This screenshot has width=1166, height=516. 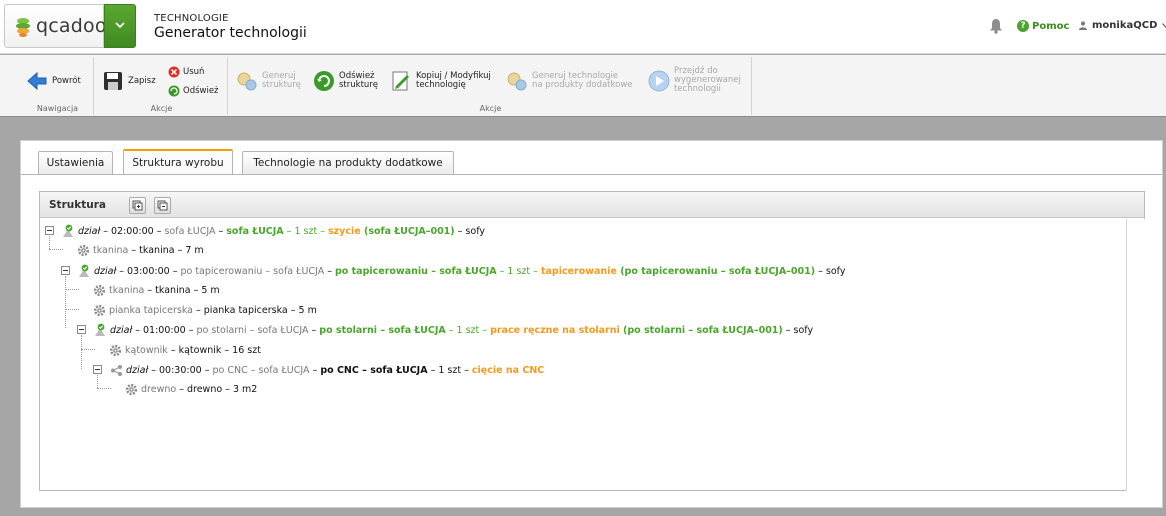 What do you see at coordinates (71, 26) in the screenshot?
I see `logo-text: qcadoo` at bounding box center [71, 26].